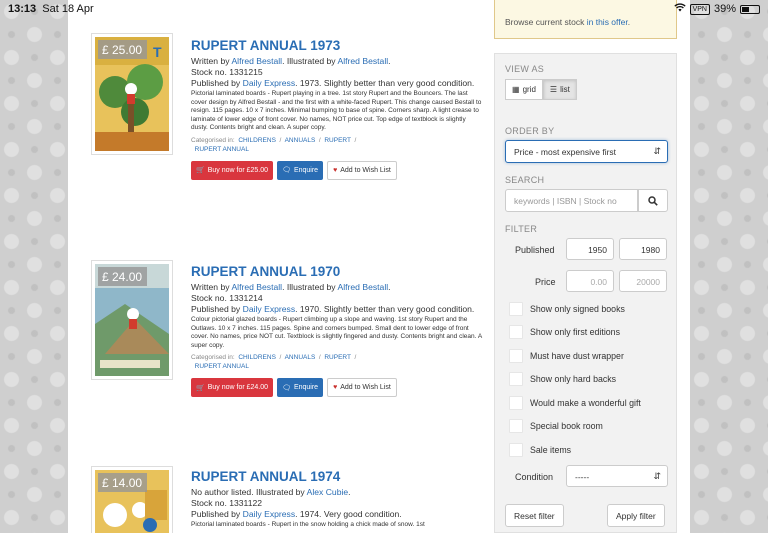 This screenshot has width=768, height=533. Describe the element at coordinates (607, 22) in the screenshot. I see `offer-link: in this offer` at that location.